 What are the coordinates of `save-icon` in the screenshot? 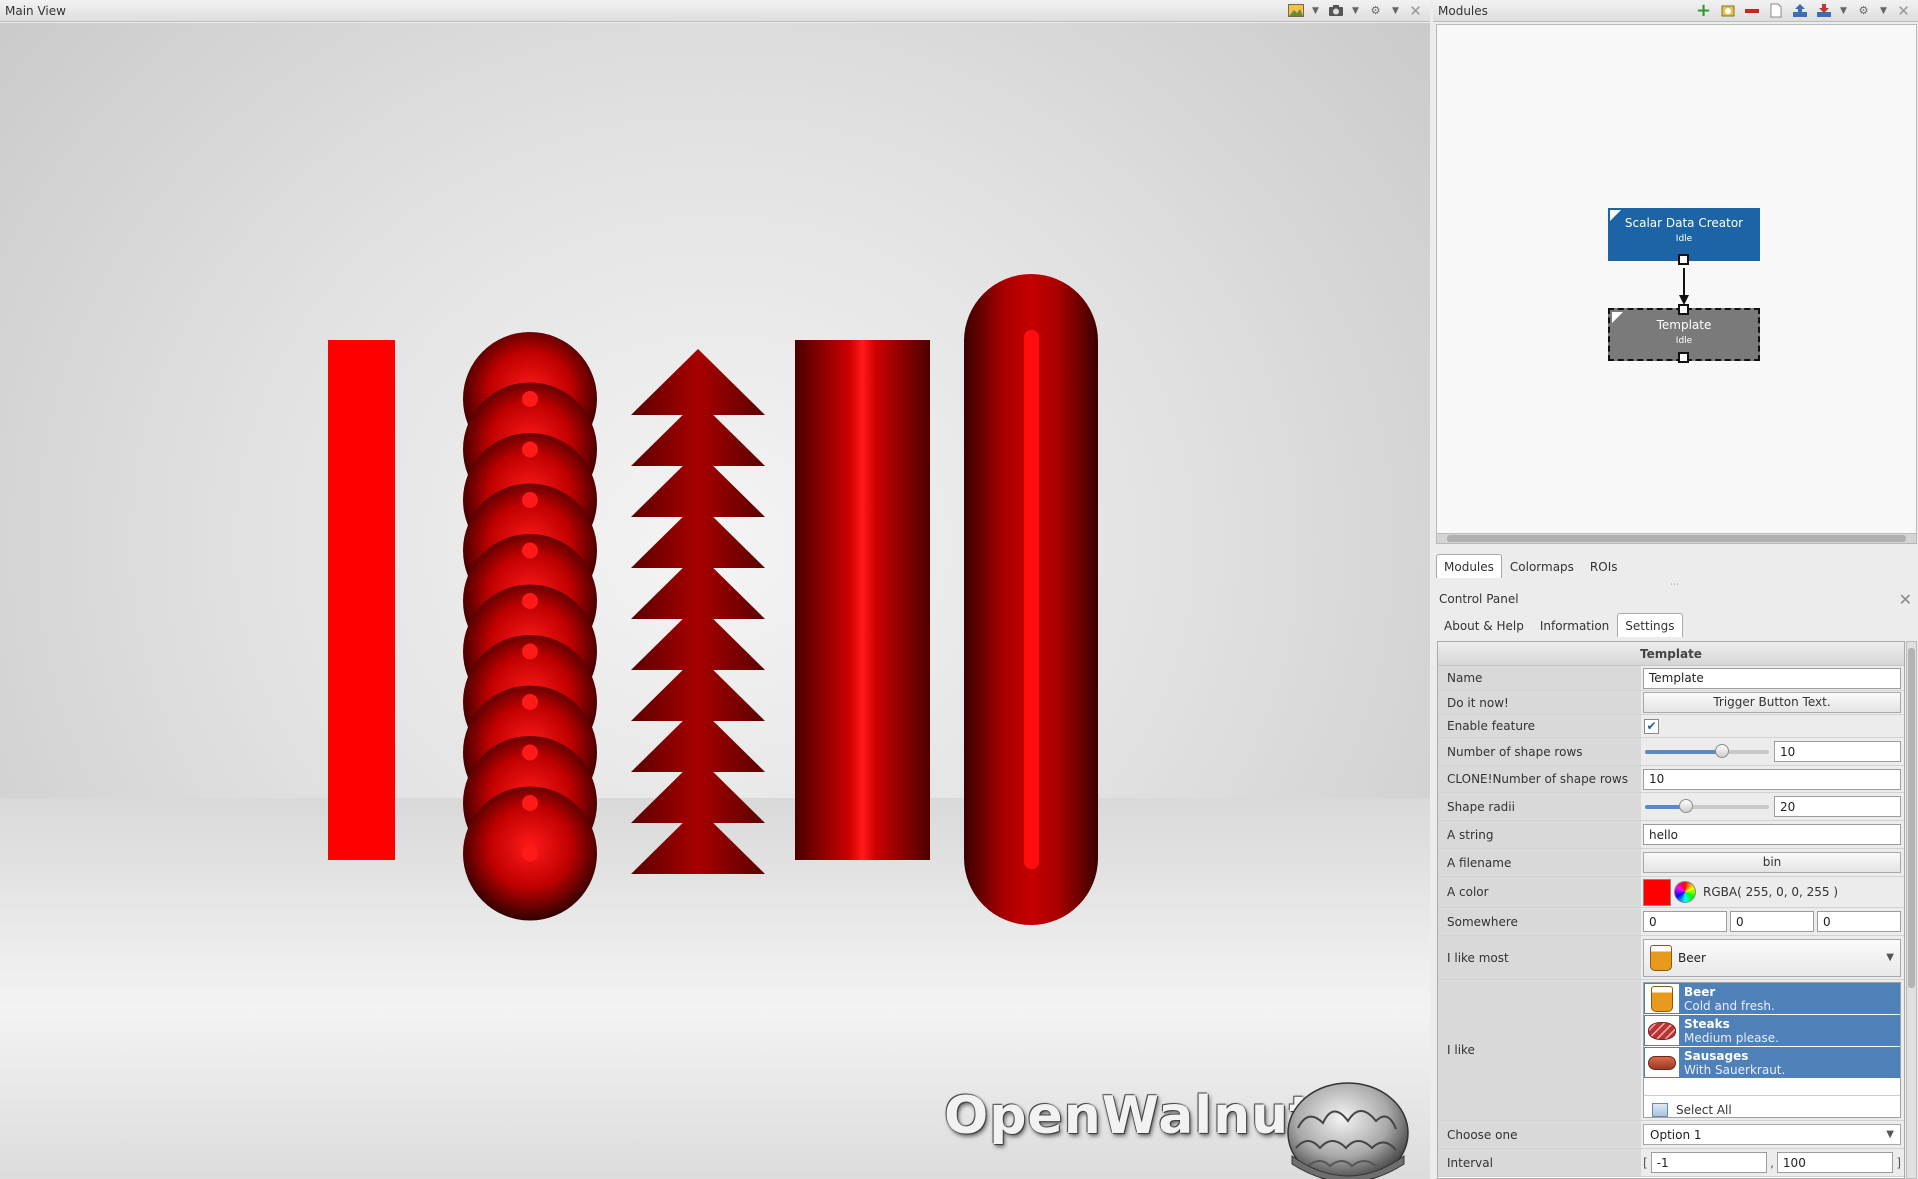 It's located at (1823, 10).